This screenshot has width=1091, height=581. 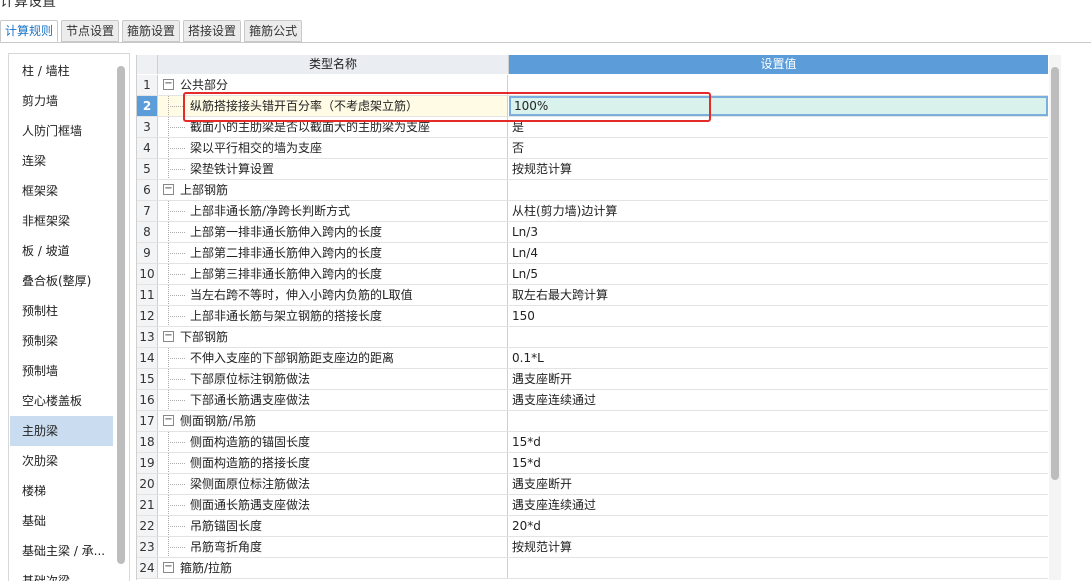 What do you see at coordinates (333, 64) in the screenshot?
I see `column-header-name: 类型名称` at bounding box center [333, 64].